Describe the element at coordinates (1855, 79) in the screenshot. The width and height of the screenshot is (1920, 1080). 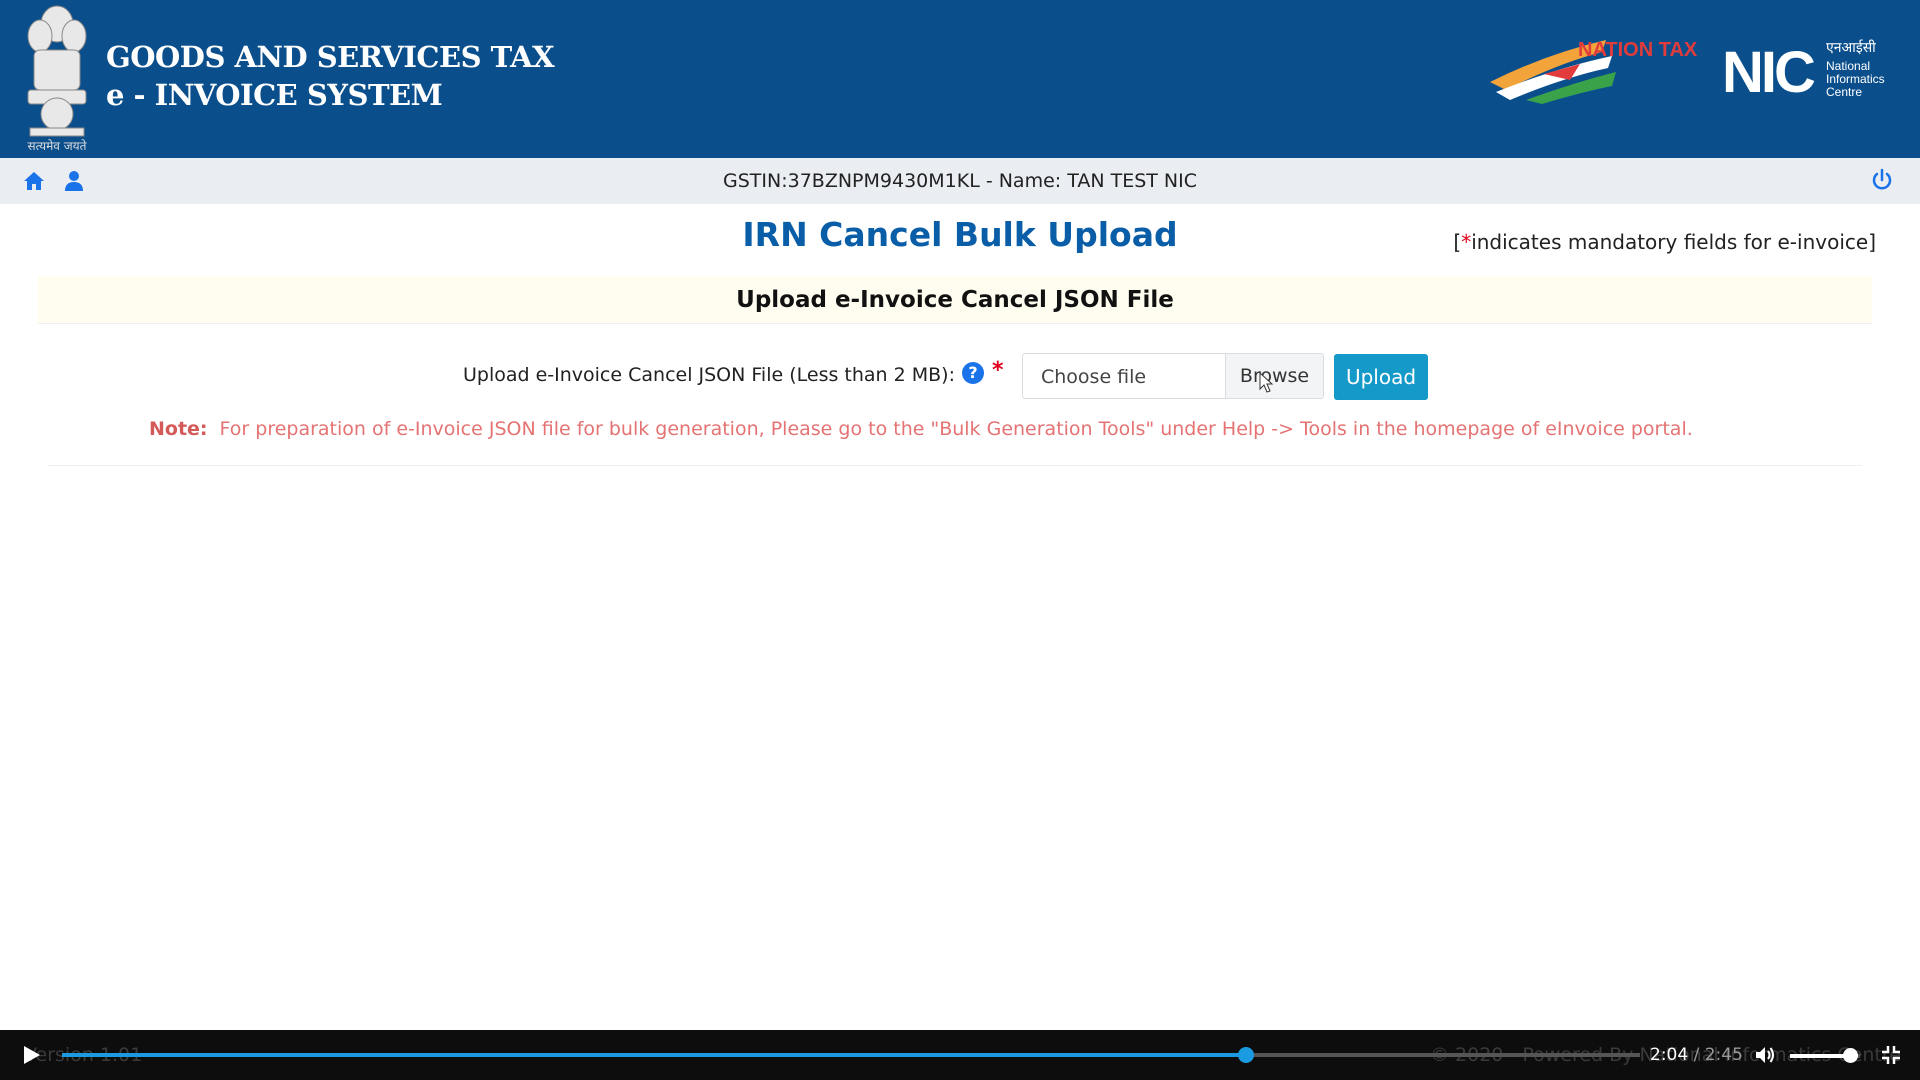
I see `svg-text: Informatics` at that location.